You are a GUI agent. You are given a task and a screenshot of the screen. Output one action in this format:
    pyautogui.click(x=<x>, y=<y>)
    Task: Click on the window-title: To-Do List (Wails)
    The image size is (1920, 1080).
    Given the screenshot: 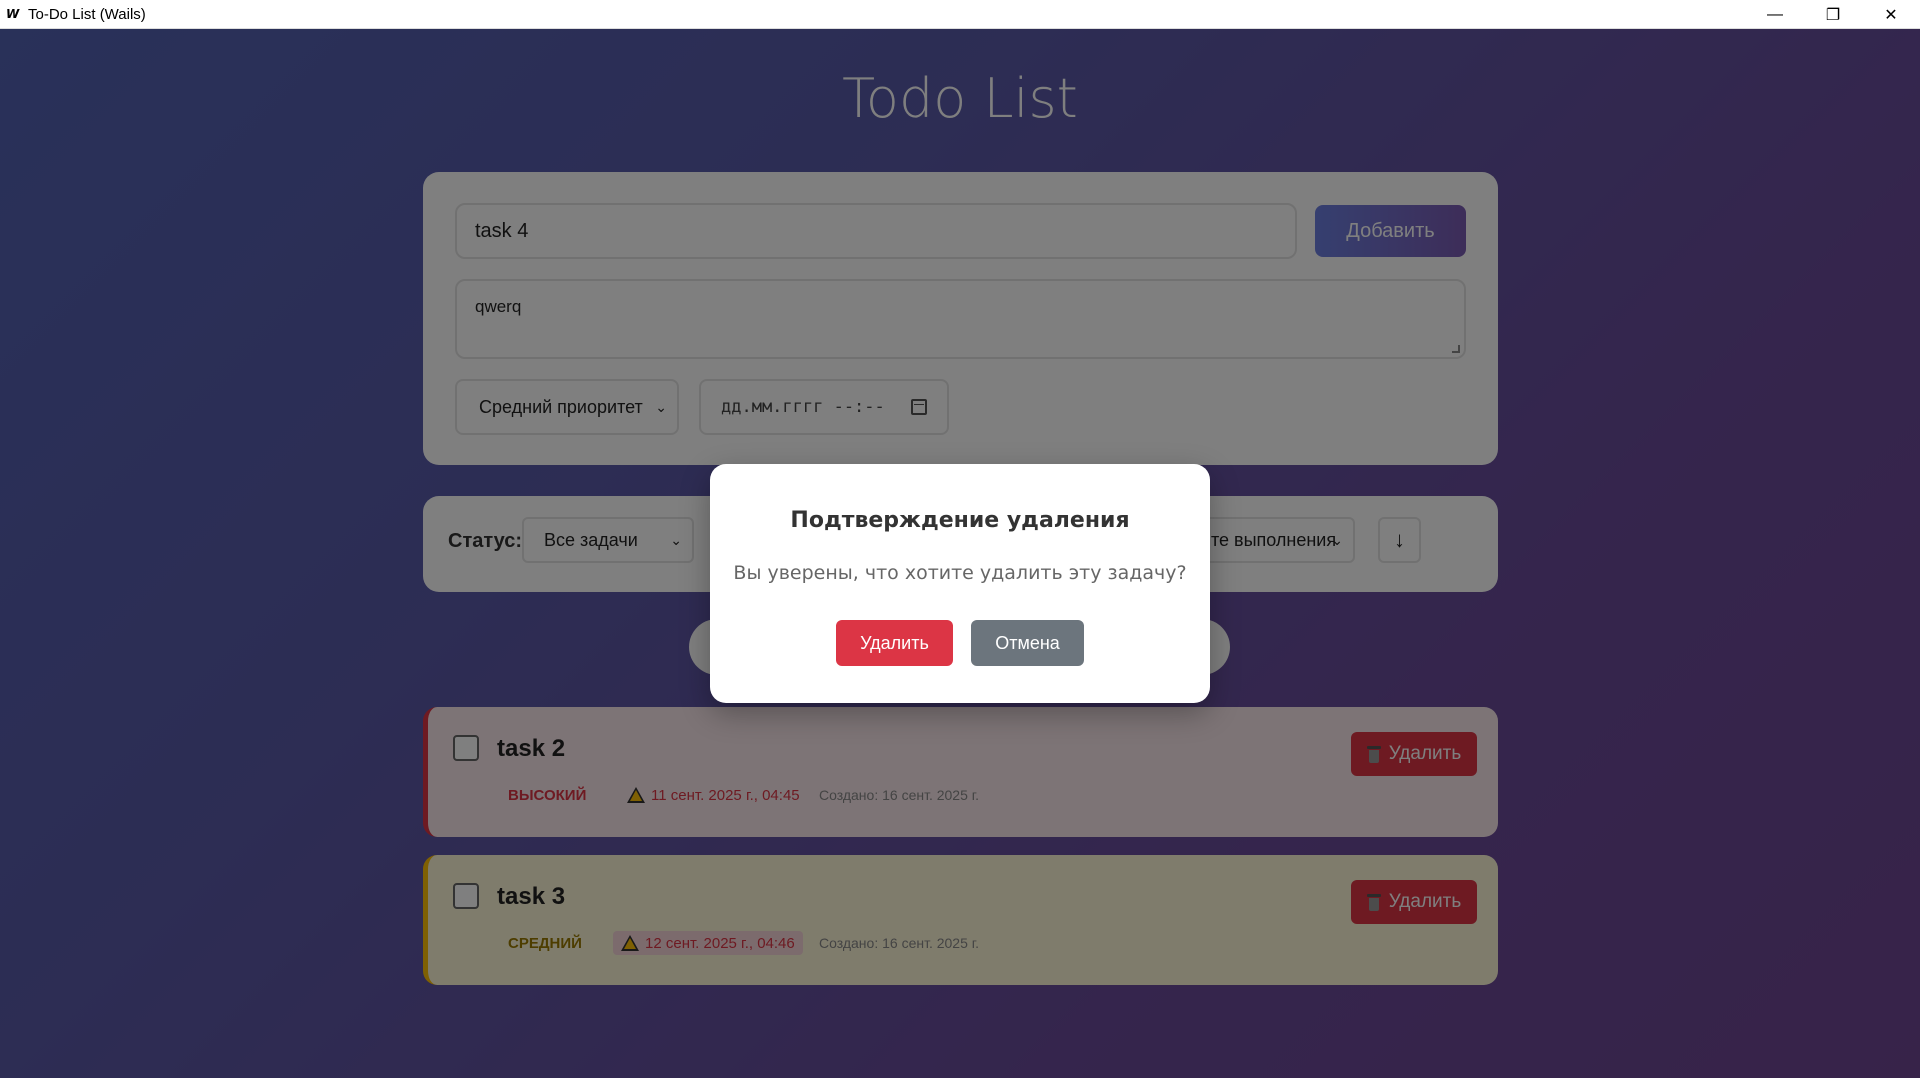 What is the action you would take?
    pyautogui.click(x=87, y=14)
    